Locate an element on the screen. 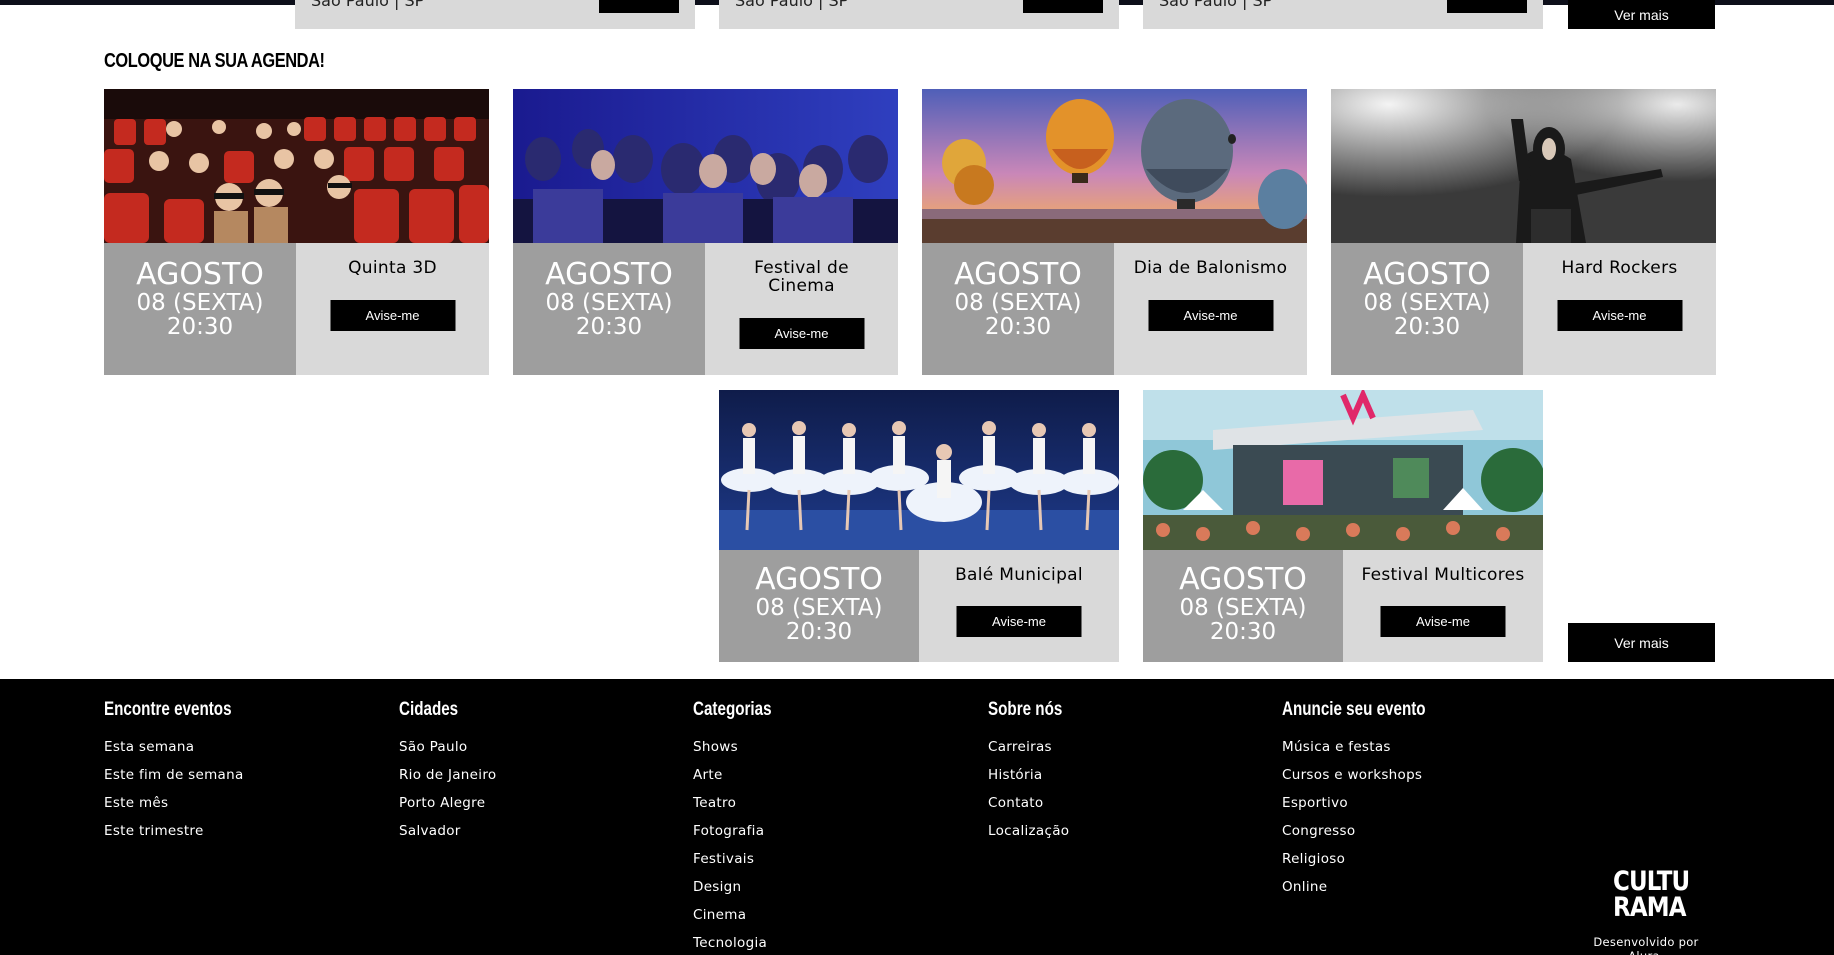  footer-column-title: Anuncie seu evento is located at coordinates (1354, 709).